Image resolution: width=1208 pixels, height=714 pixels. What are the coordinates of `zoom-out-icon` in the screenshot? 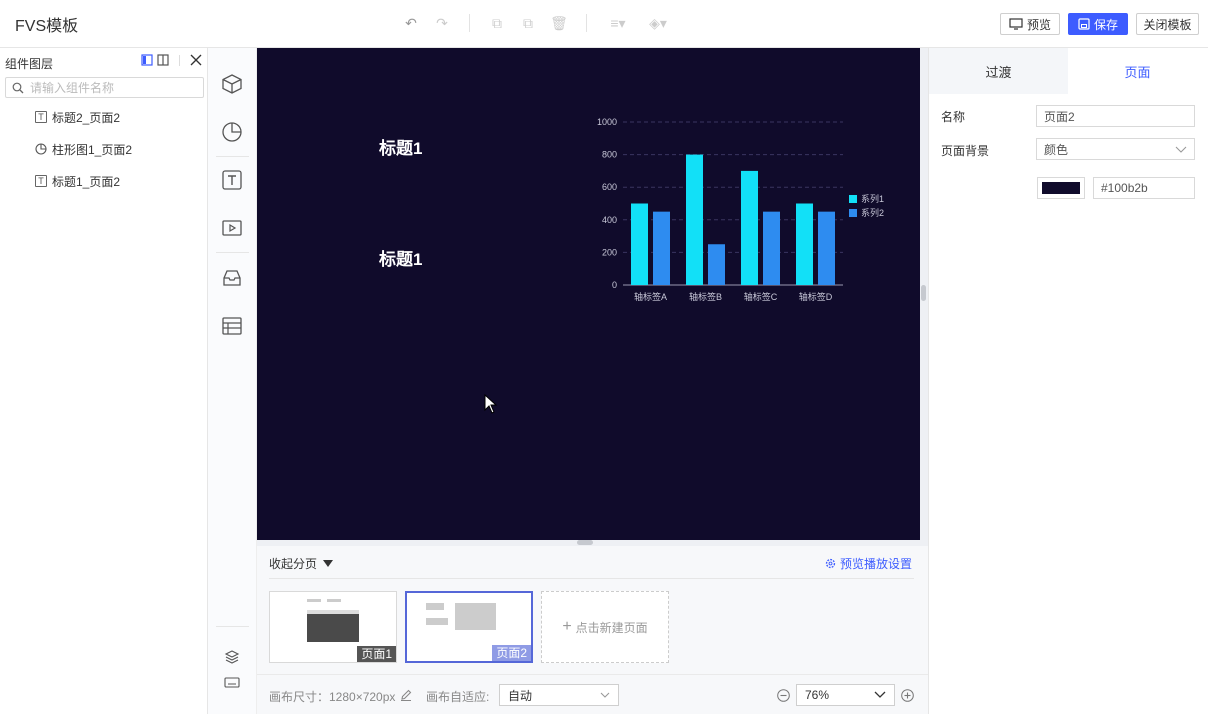 It's located at (783, 695).